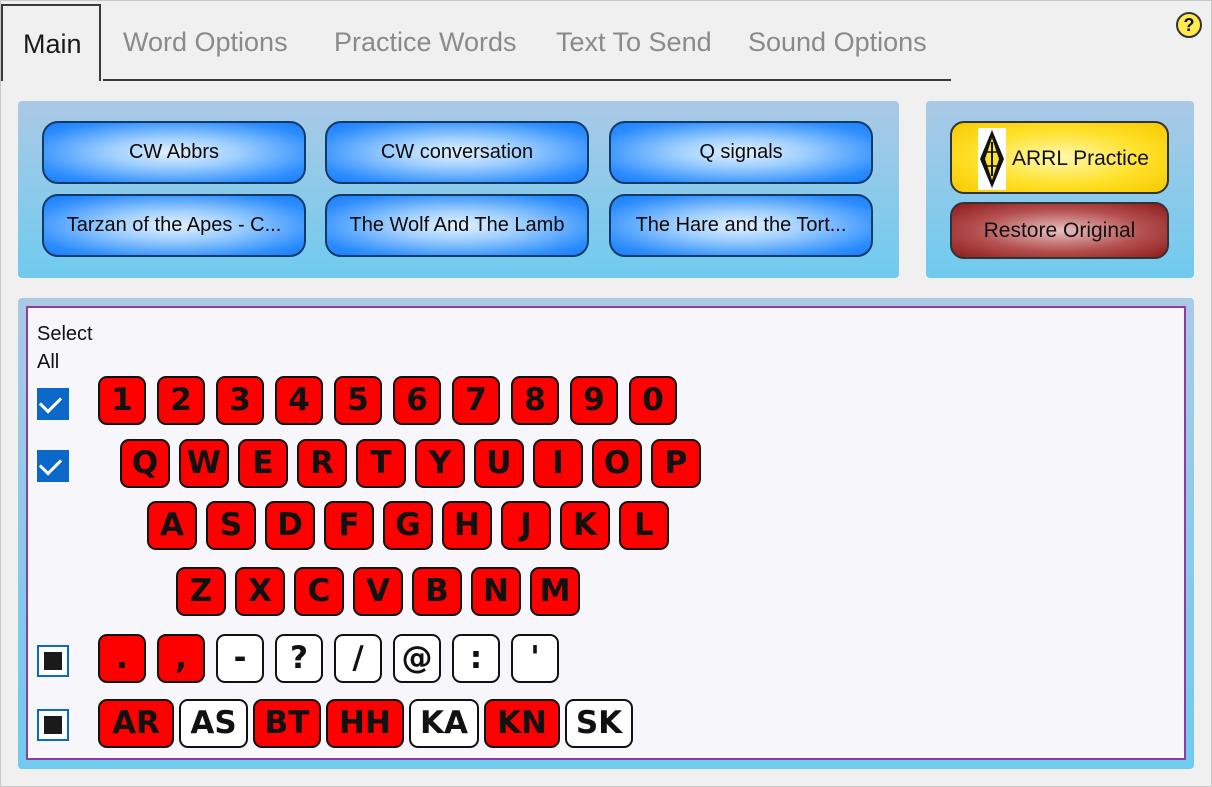 The image size is (1212, 787). What do you see at coordinates (181, 400) in the screenshot?
I see `key-numbers: 2` at bounding box center [181, 400].